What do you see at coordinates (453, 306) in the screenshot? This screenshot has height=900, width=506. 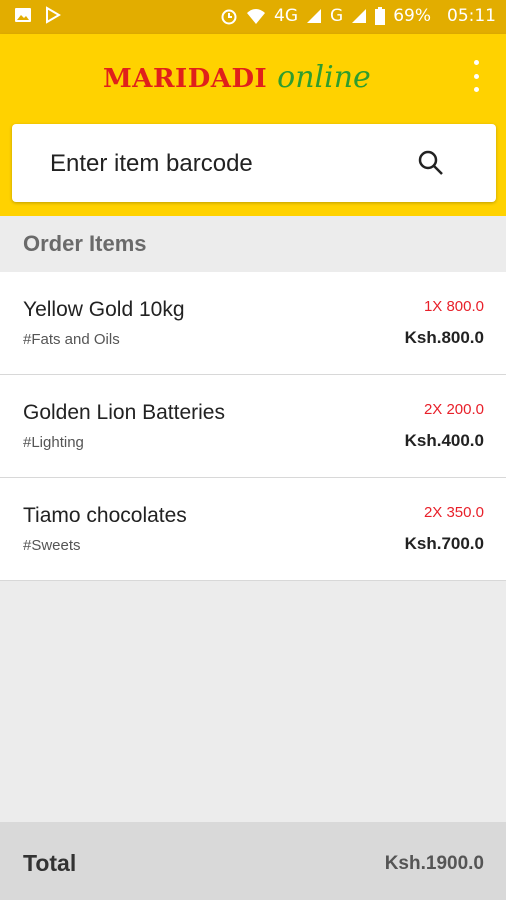 I see `item-qty-price: 1X 800.0` at bounding box center [453, 306].